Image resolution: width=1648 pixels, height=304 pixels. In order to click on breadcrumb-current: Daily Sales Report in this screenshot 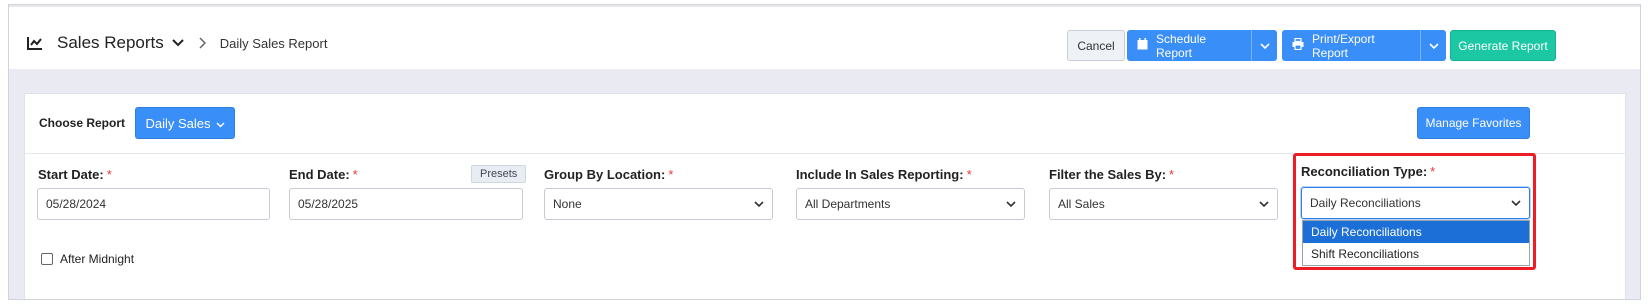, I will do `click(273, 43)`.